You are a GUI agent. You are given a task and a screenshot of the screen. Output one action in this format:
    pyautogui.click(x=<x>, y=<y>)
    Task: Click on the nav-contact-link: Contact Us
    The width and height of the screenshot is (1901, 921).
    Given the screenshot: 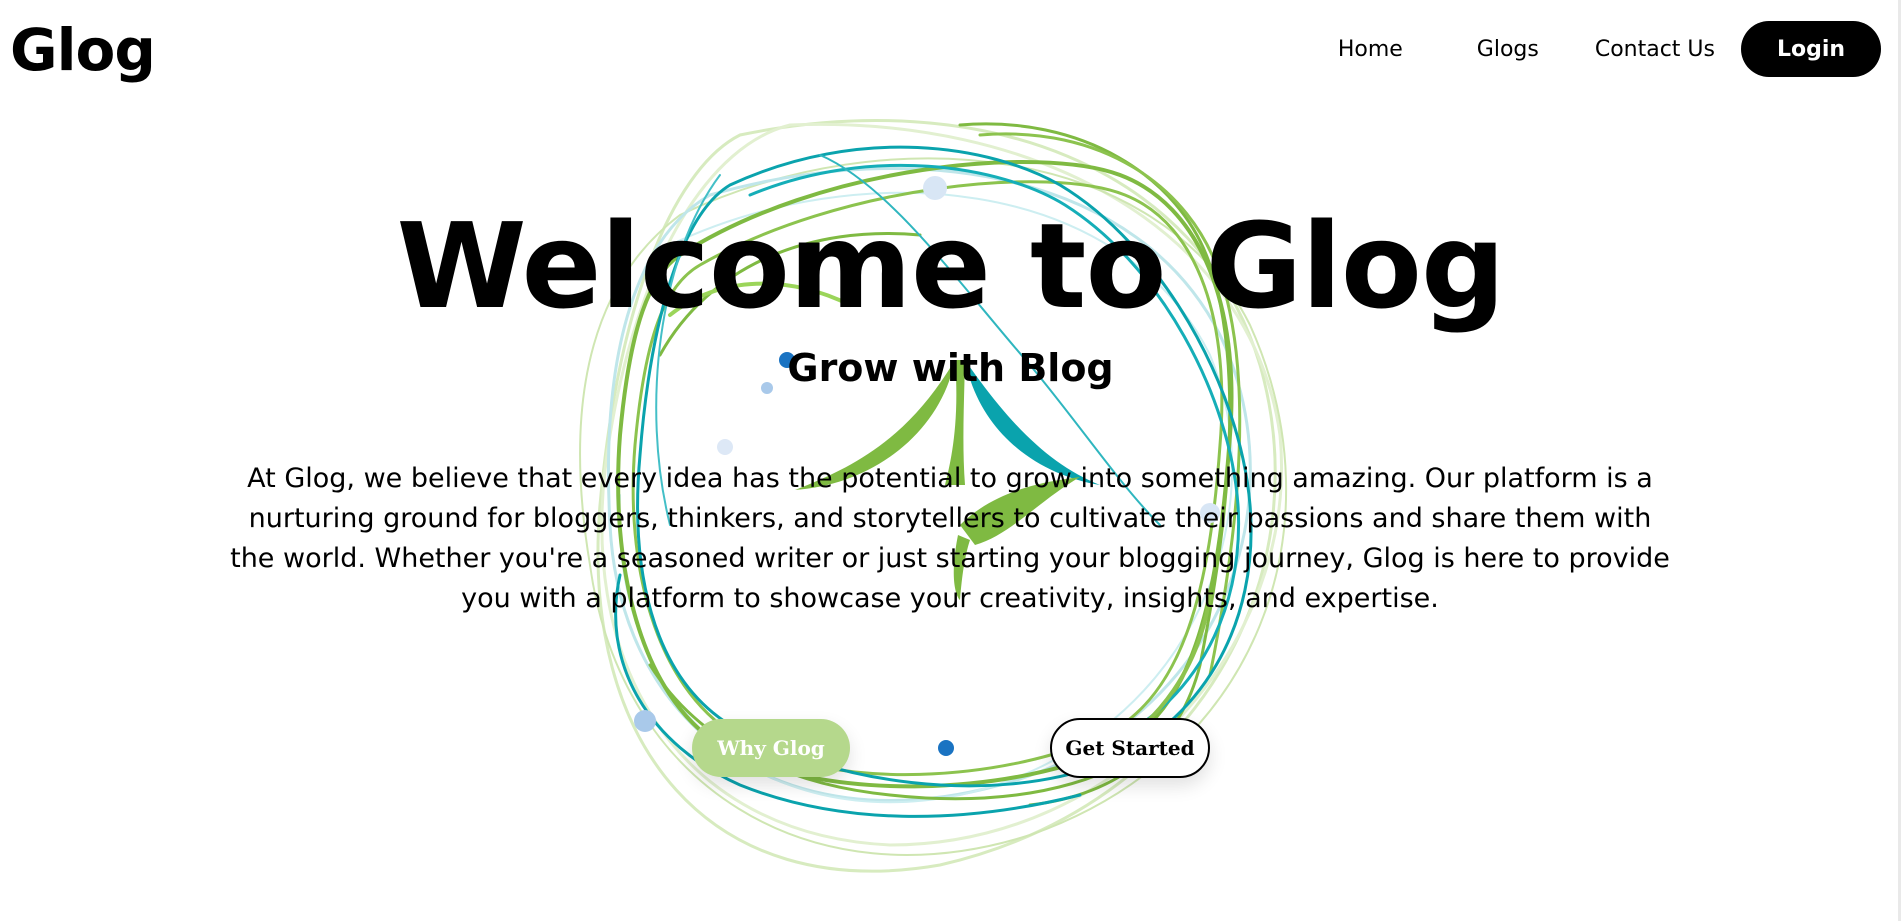 What is the action you would take?
    pyautogui.click(x=1655, y=49)
    